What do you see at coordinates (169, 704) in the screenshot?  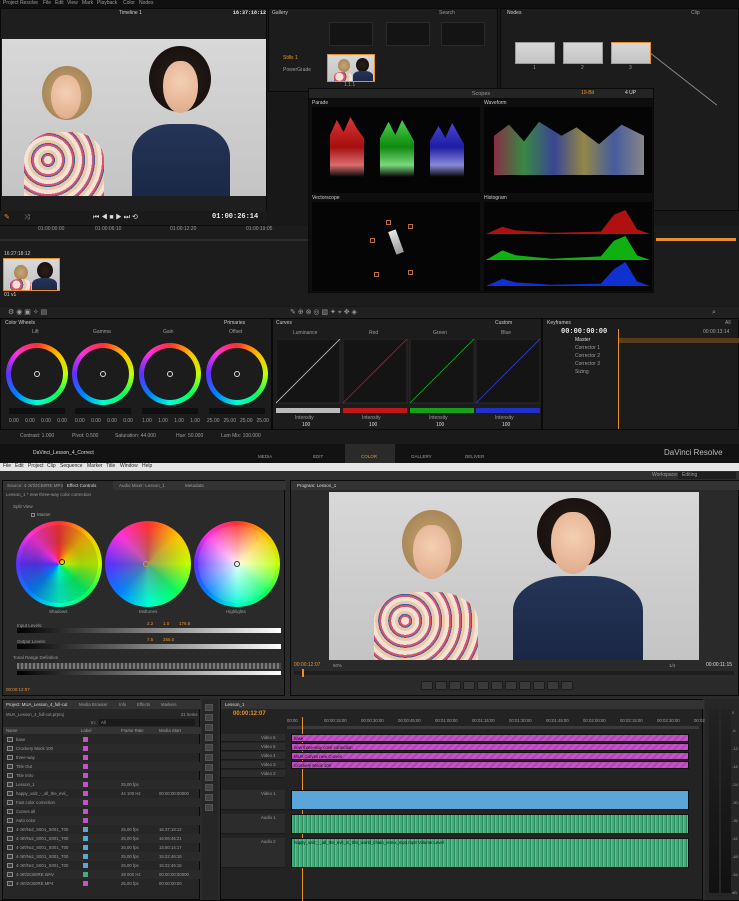 I see `markers-tab: Markers` at bounding box center [169, 704].